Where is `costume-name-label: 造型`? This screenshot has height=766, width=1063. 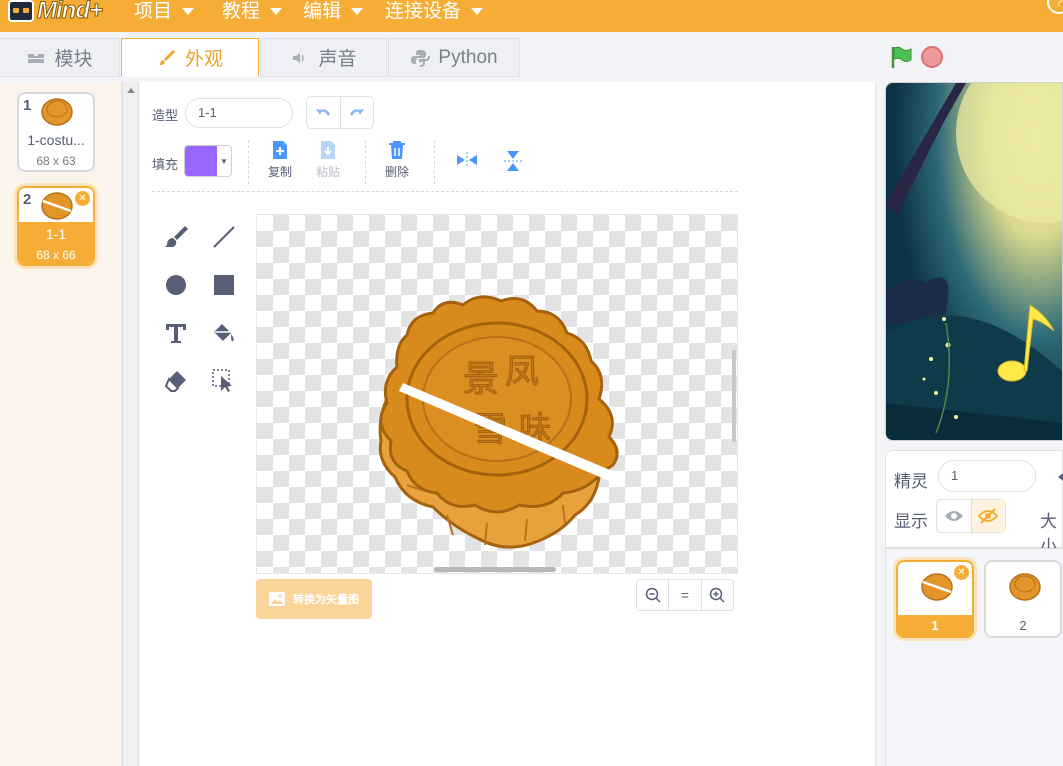
costume-name-label: 造型 is located at coordinates (165, 115).